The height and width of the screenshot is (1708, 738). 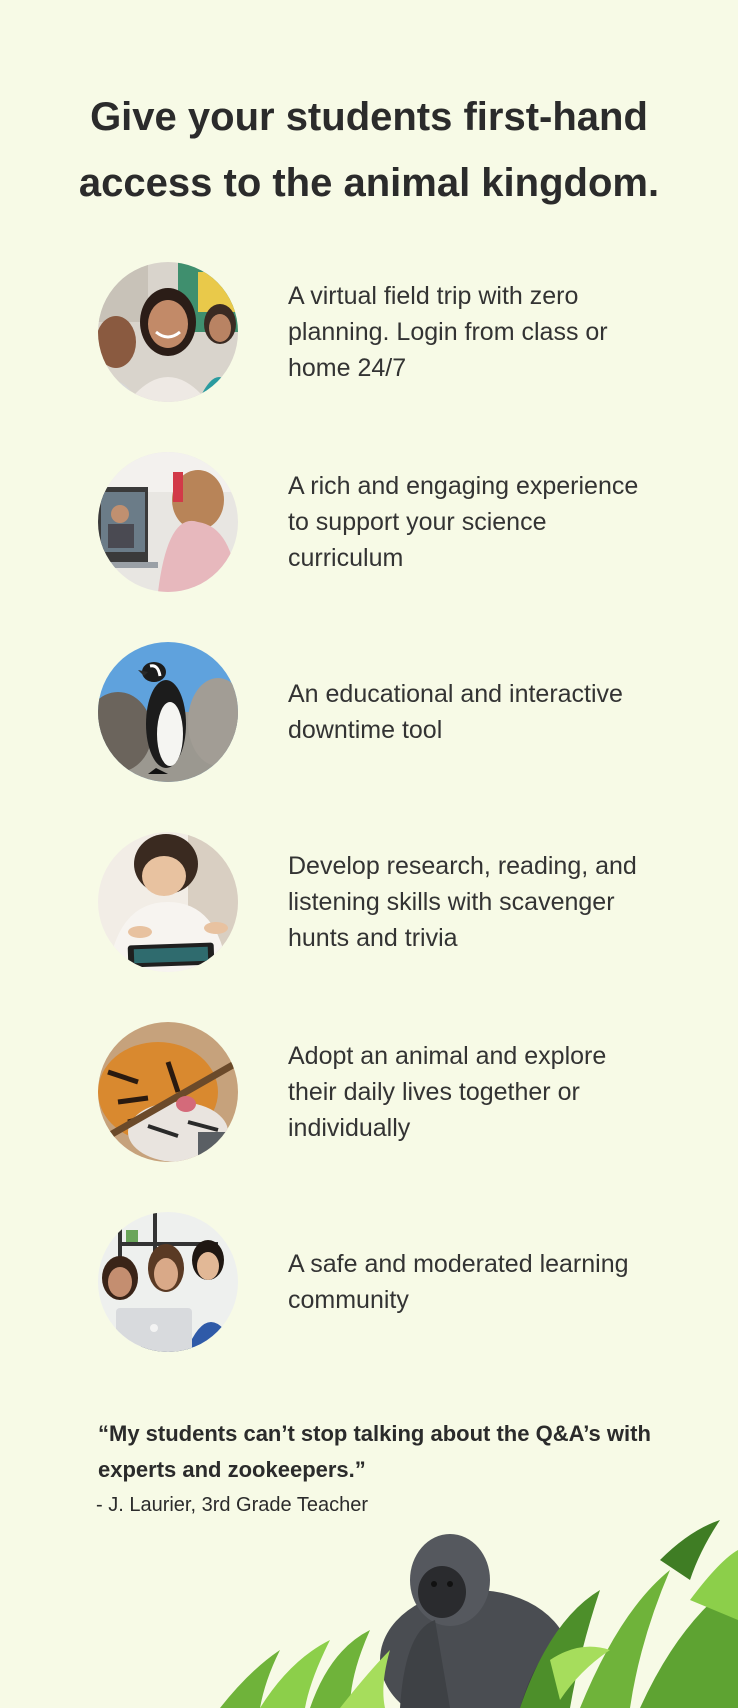 What do you see at coordinates (168, 522) in the screenshot?
I see `student-laptop-video-call-photo` at bounding box center [168, 522].